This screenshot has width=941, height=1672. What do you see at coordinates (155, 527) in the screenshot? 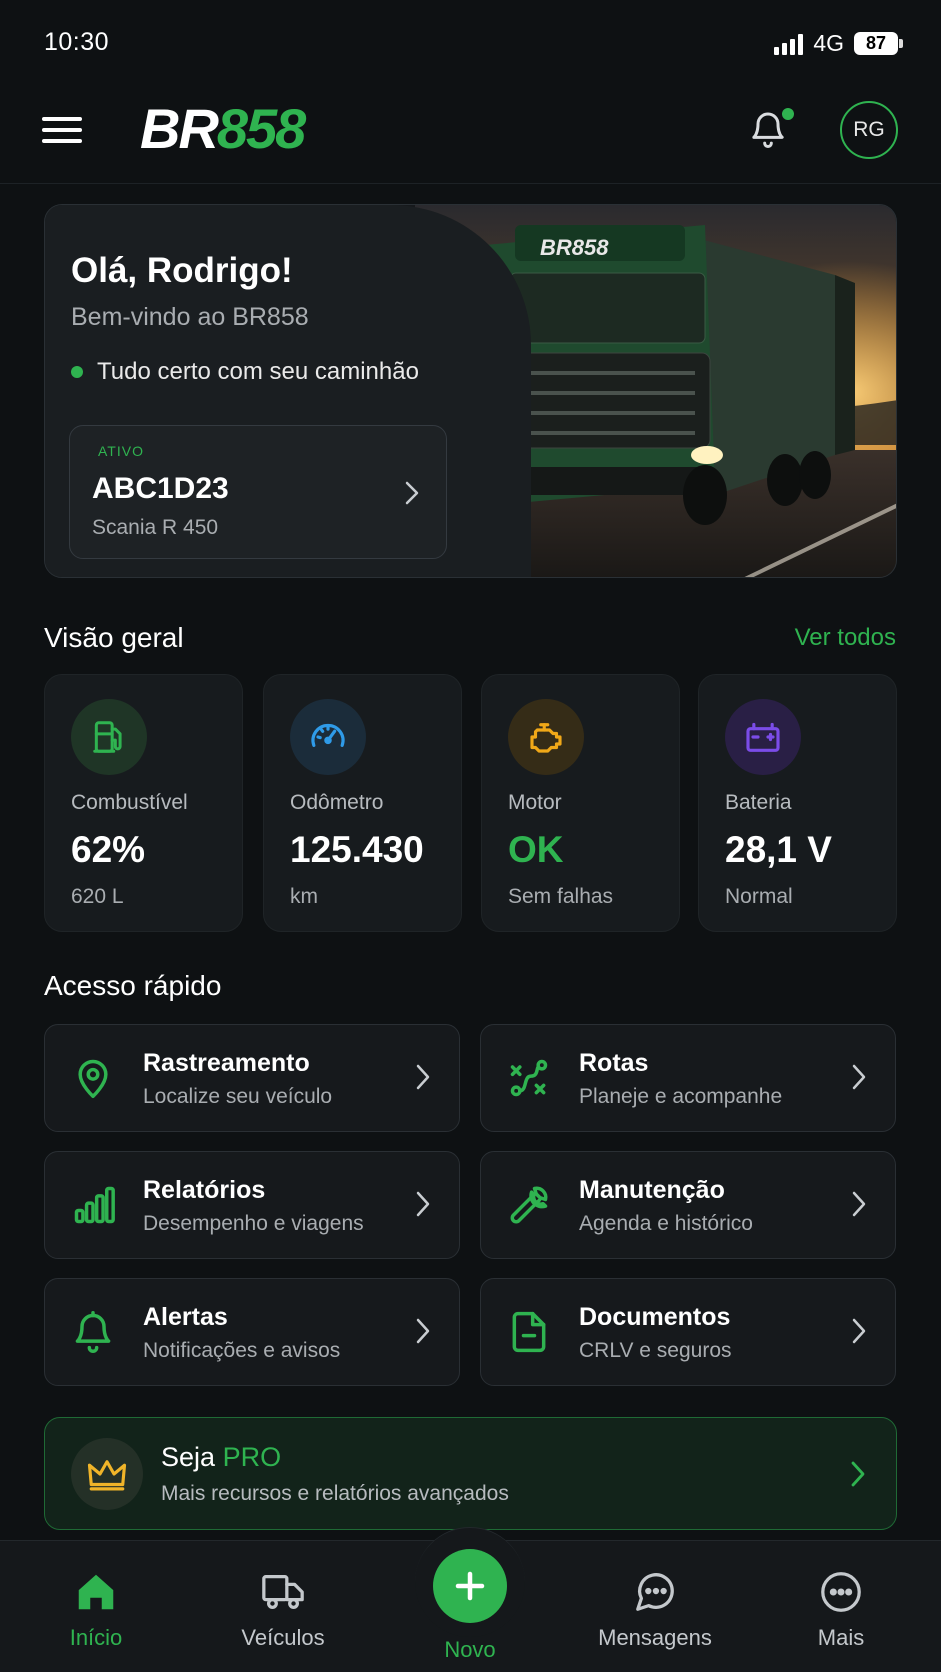
I see `vehicle-model: Scania R 450` at bounding box center [155, 527].